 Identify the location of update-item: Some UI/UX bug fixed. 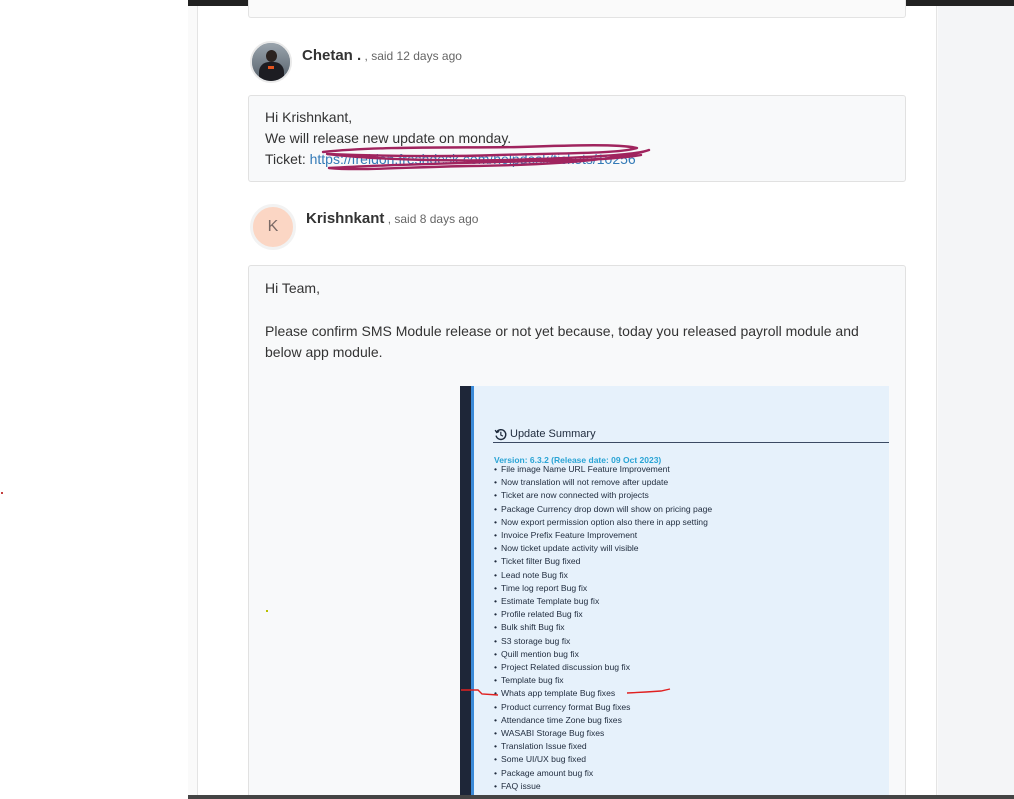
(603, 759).